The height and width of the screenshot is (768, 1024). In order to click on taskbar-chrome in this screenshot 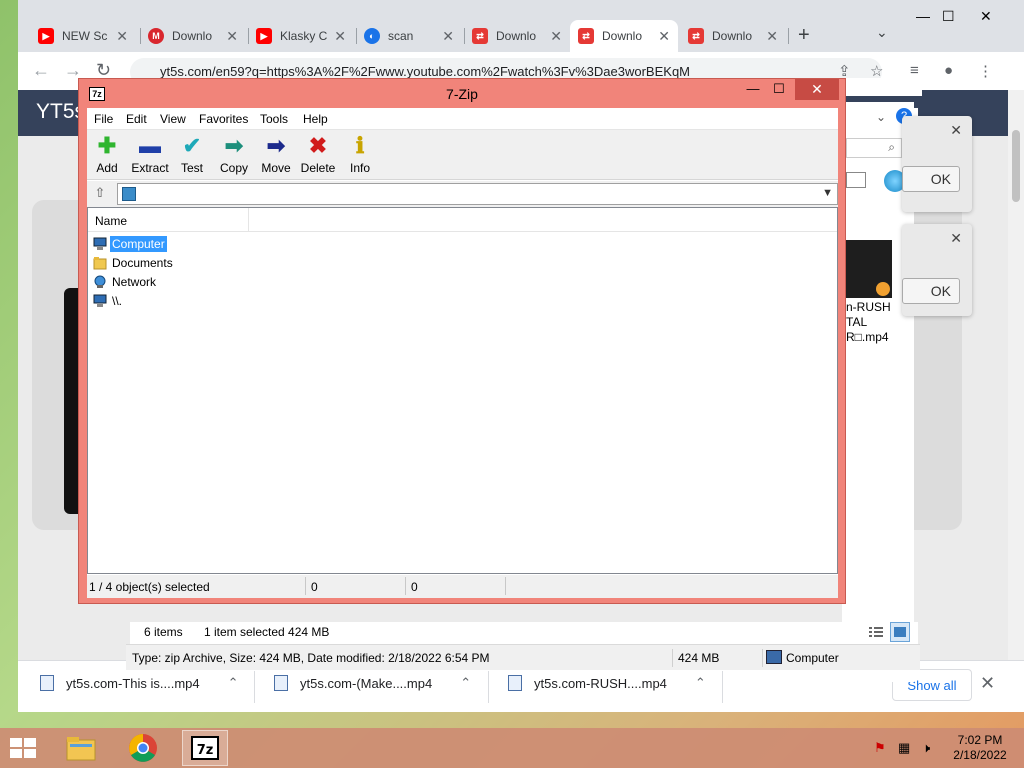, I will do `click(143, 748)`.